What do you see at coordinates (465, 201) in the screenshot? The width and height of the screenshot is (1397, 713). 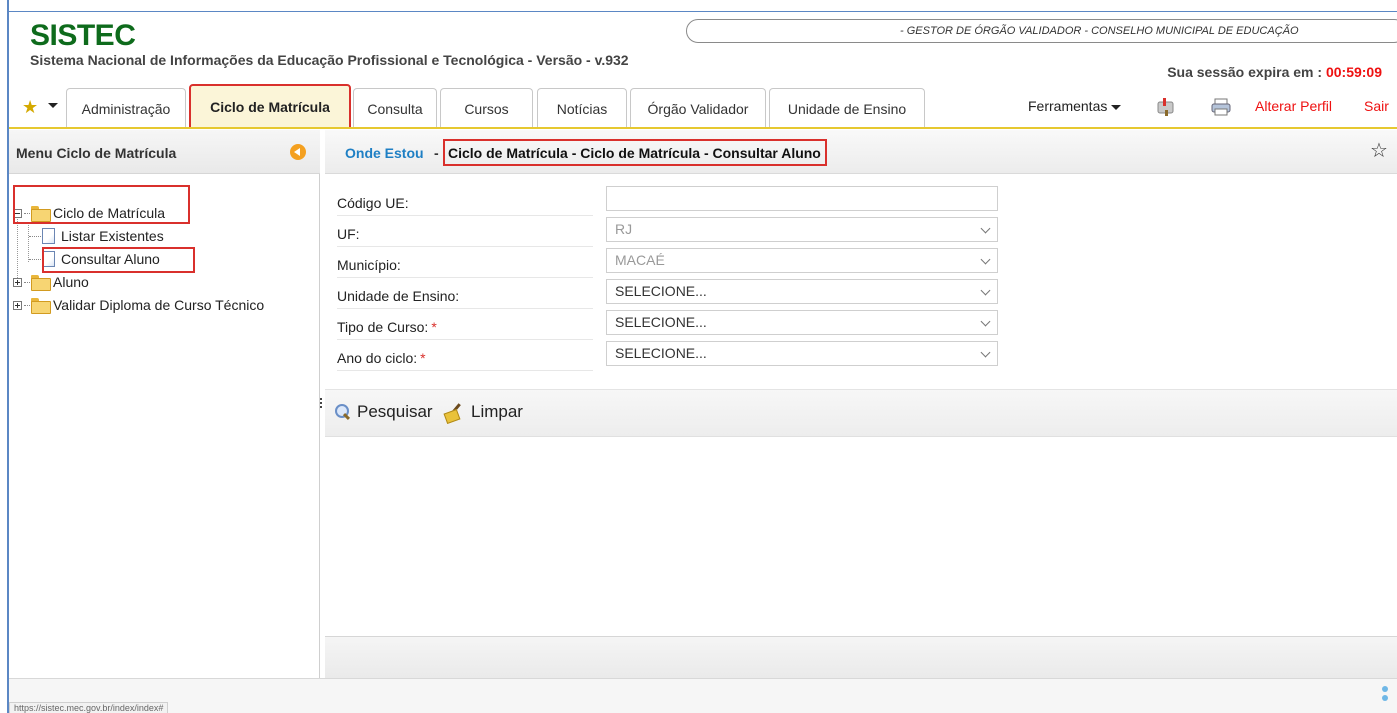 I see `field-label: Código UE:` at bounding box center [465, 201].